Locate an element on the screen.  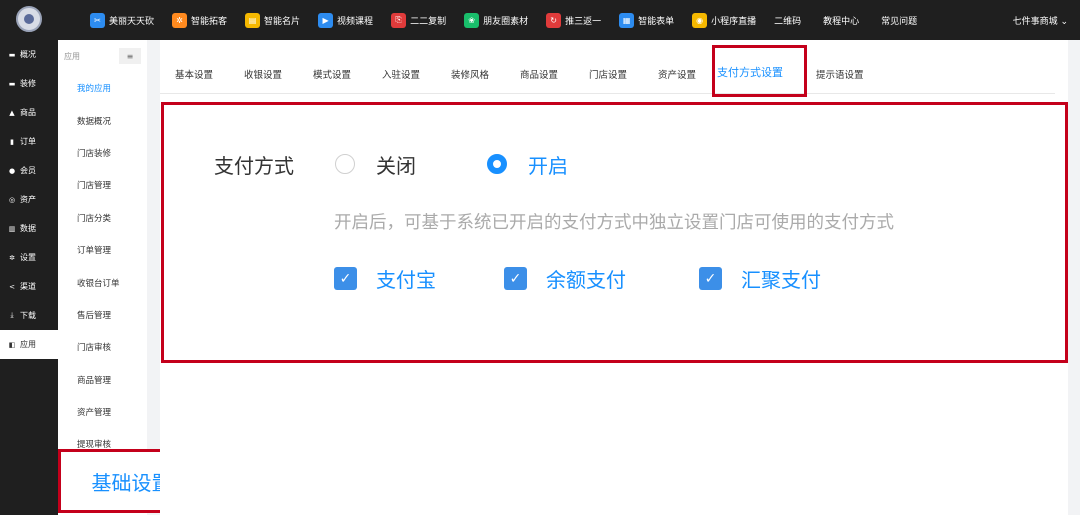
alipay-label: 支付宝 is located at coordinates (406, 278).